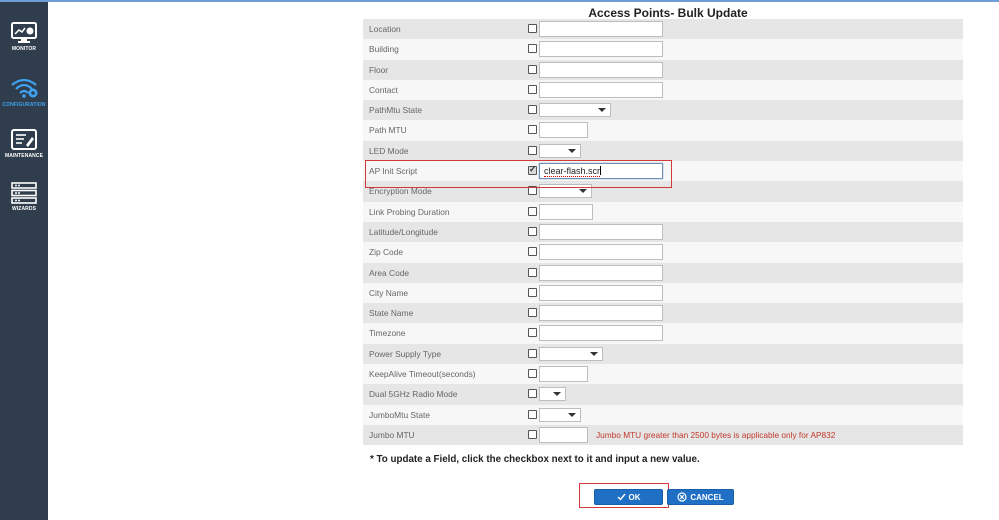 This screenshot has height=520, width=999. Describe the element at coordinates (405, 353) in the screenshot. I see `field-label: Power Supply Type` at that location.